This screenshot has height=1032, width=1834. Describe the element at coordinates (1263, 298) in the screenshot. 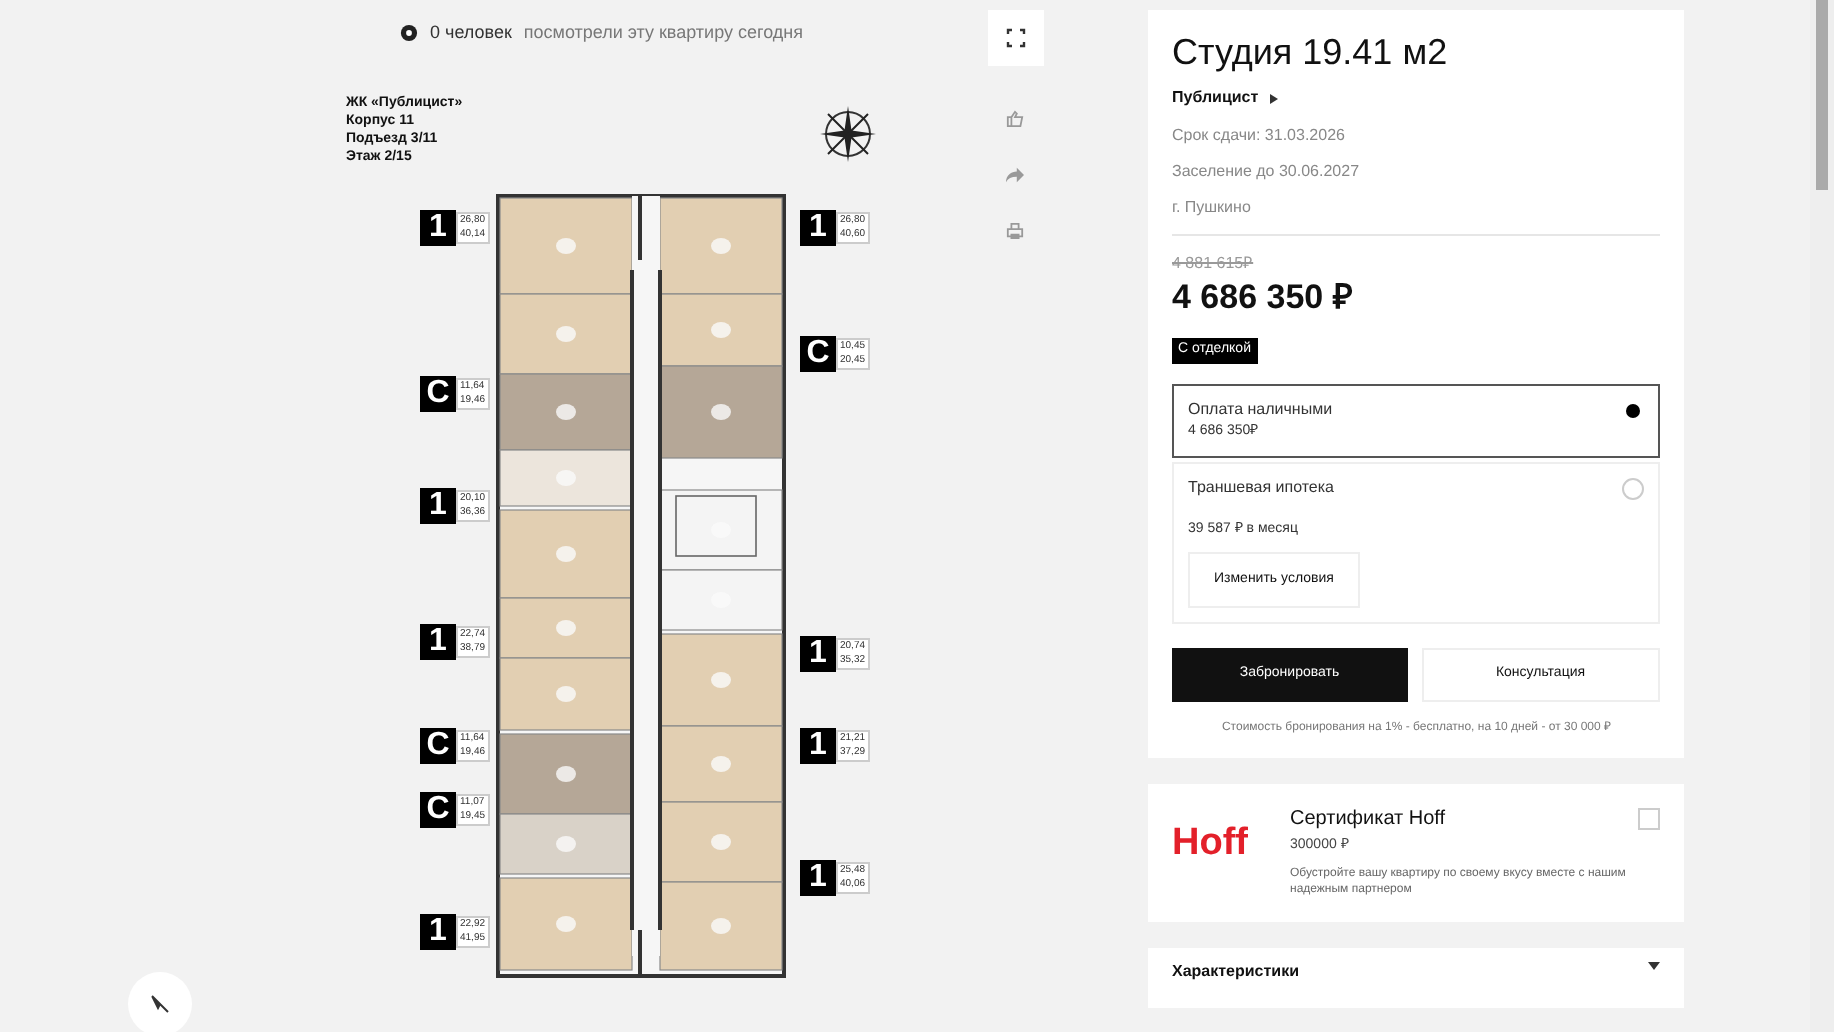

I see `price: 4 686 350 ₽` at that location.